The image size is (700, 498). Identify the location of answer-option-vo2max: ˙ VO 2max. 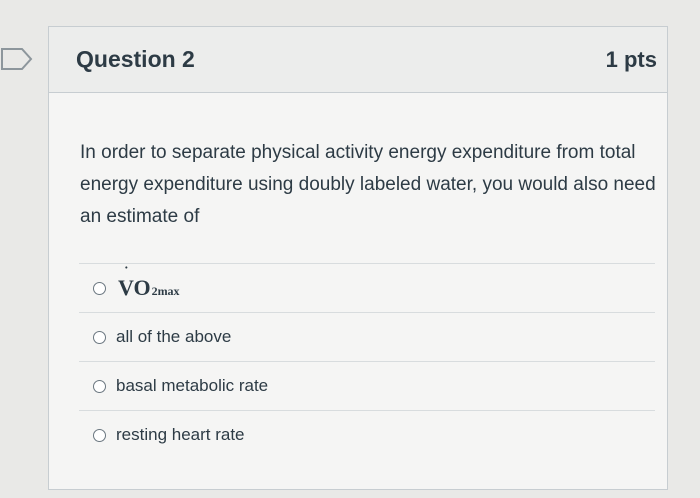
(367, 287).